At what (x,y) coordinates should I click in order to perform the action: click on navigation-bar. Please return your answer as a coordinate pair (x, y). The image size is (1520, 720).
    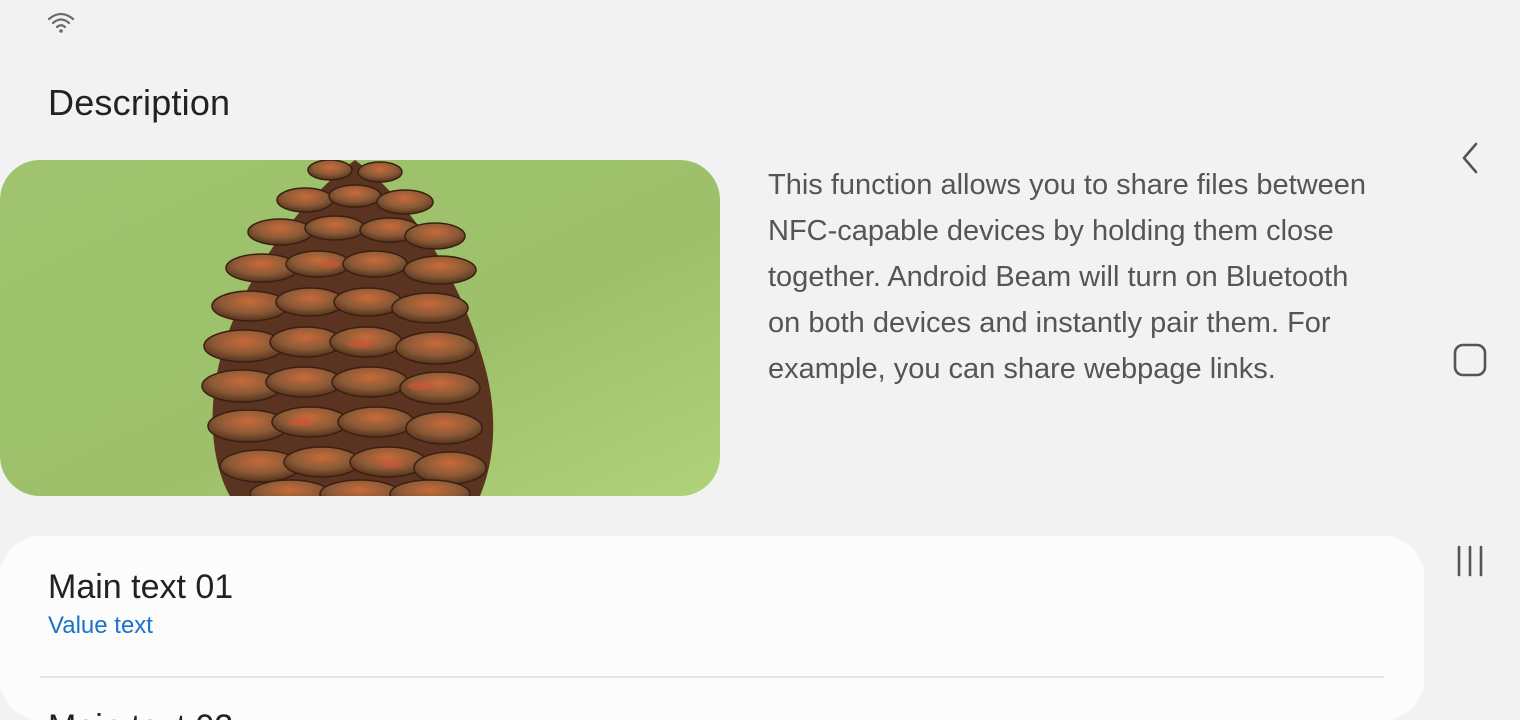
    Looking at the image, I should click on (1470, 360).